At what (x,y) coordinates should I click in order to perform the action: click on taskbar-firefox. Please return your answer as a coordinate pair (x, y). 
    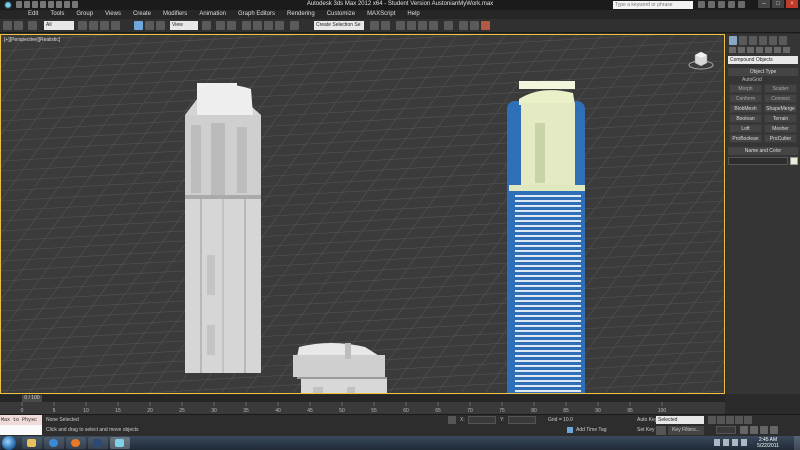
    Looking at the image, I should click on (76, 443).